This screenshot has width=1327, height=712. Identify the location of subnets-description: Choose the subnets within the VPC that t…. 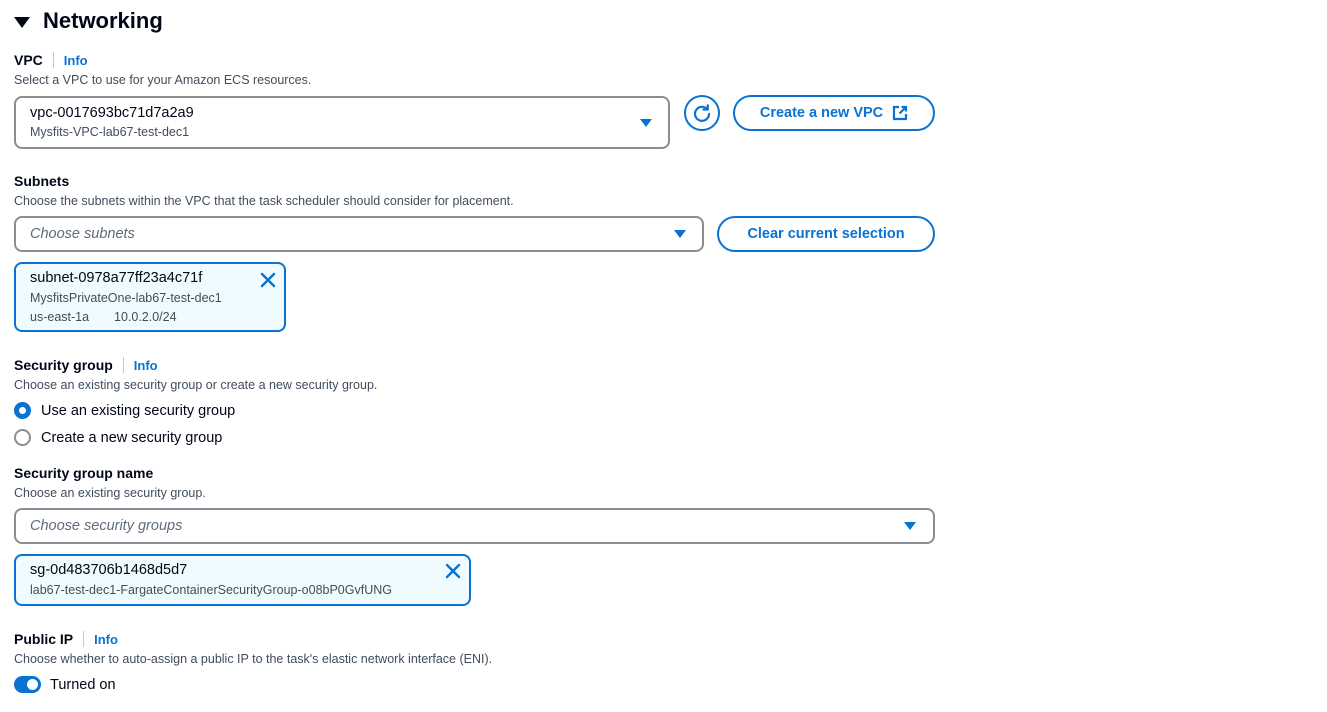
(264, 201).